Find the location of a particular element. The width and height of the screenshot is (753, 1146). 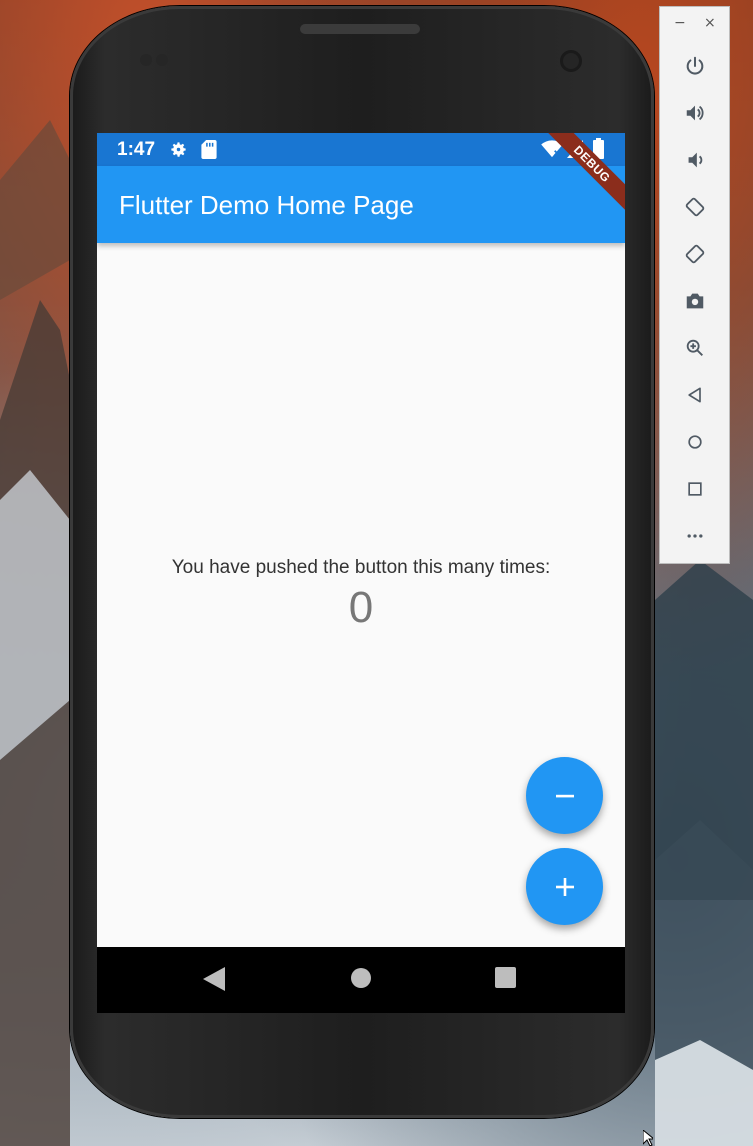

volume-down-button is located at coordinates (695, 160).